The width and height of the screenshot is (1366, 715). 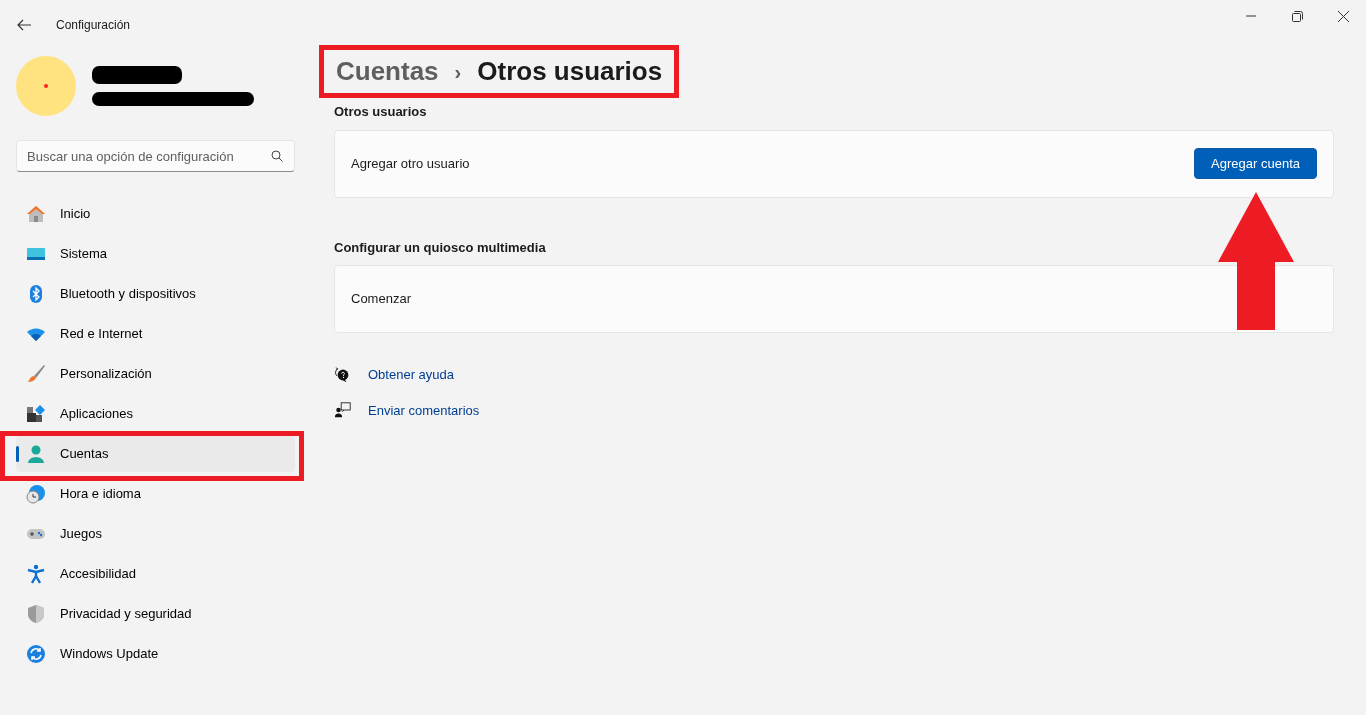 What do you see at coordinates (155, 156) in the screenshot?
I see `search-field: Buscar una opción de configuración` at bounding box center [155, 156].